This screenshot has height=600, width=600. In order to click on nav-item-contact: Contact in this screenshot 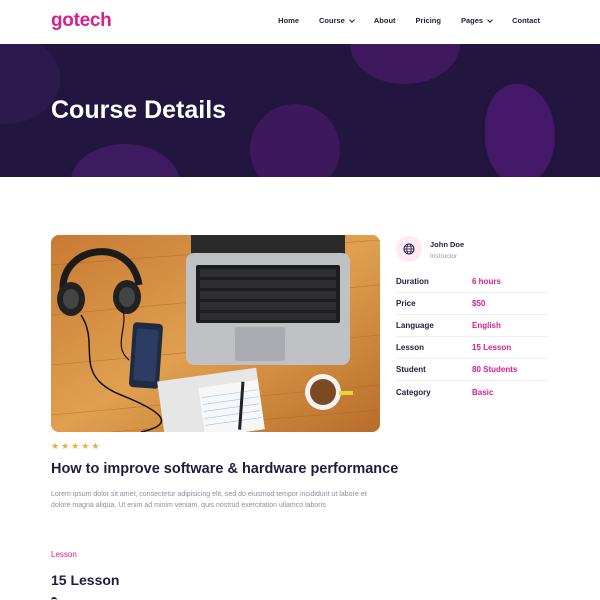, I will do `click(526, 20)`.